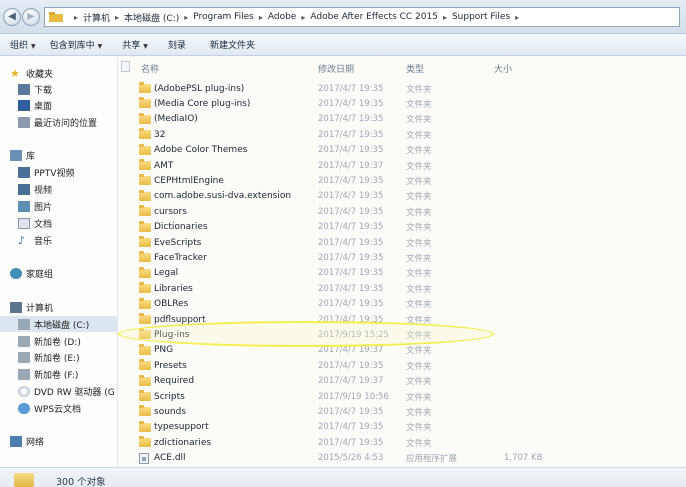 This screenshot has height=487, width=686. I want to click on sidebar-item-documents: 文档, so click(35, 223).